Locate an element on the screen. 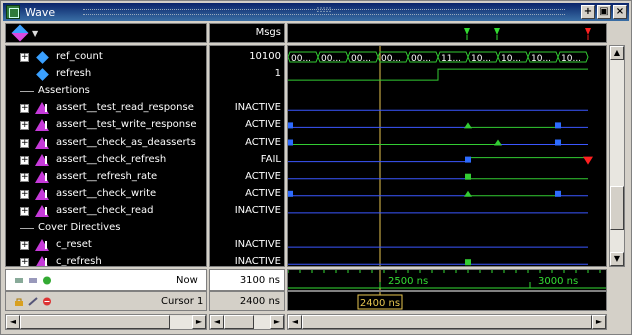 Image resolution: width=632 pixels, height=335 pixels. signal-name: c_reset is located at coordinates (74, 245).